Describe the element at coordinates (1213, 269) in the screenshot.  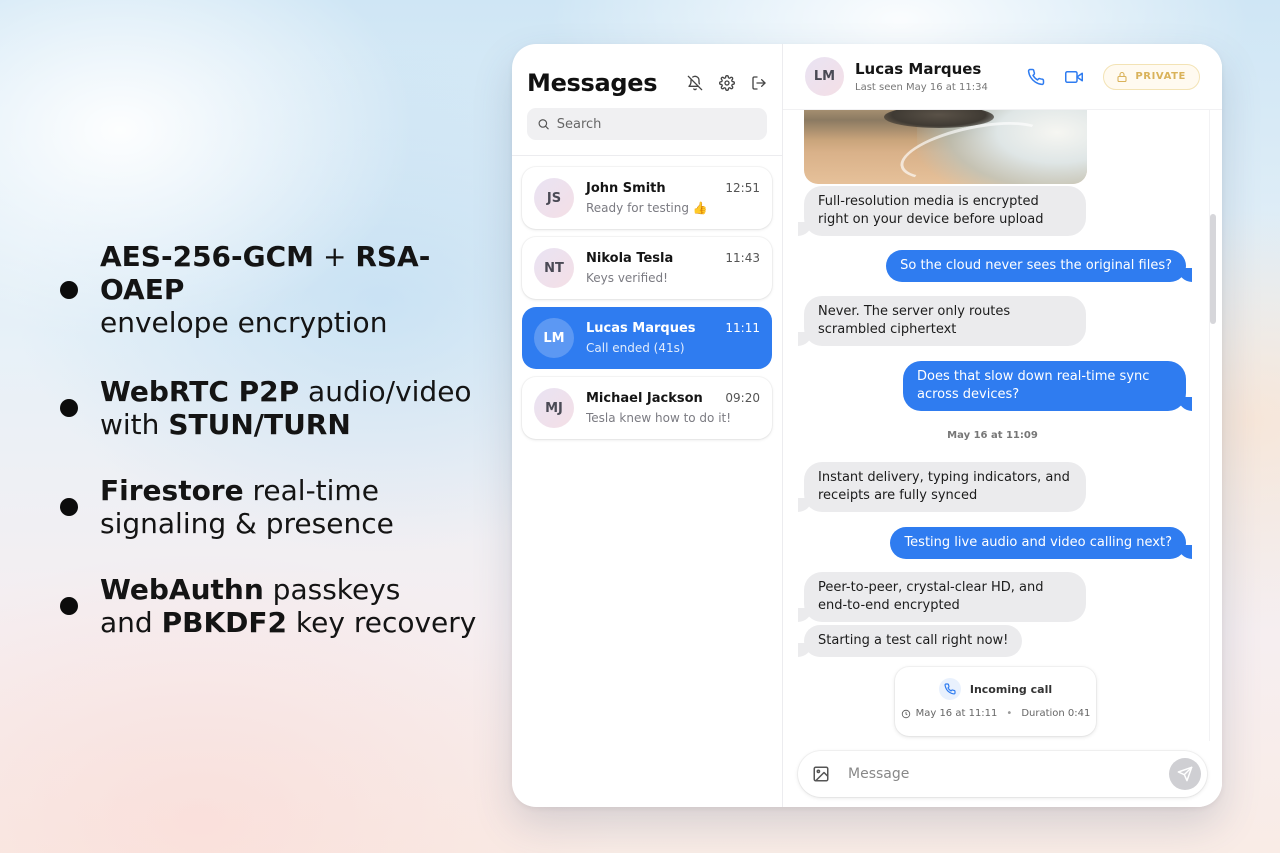
I see `scrollbar-thumb` at that location.